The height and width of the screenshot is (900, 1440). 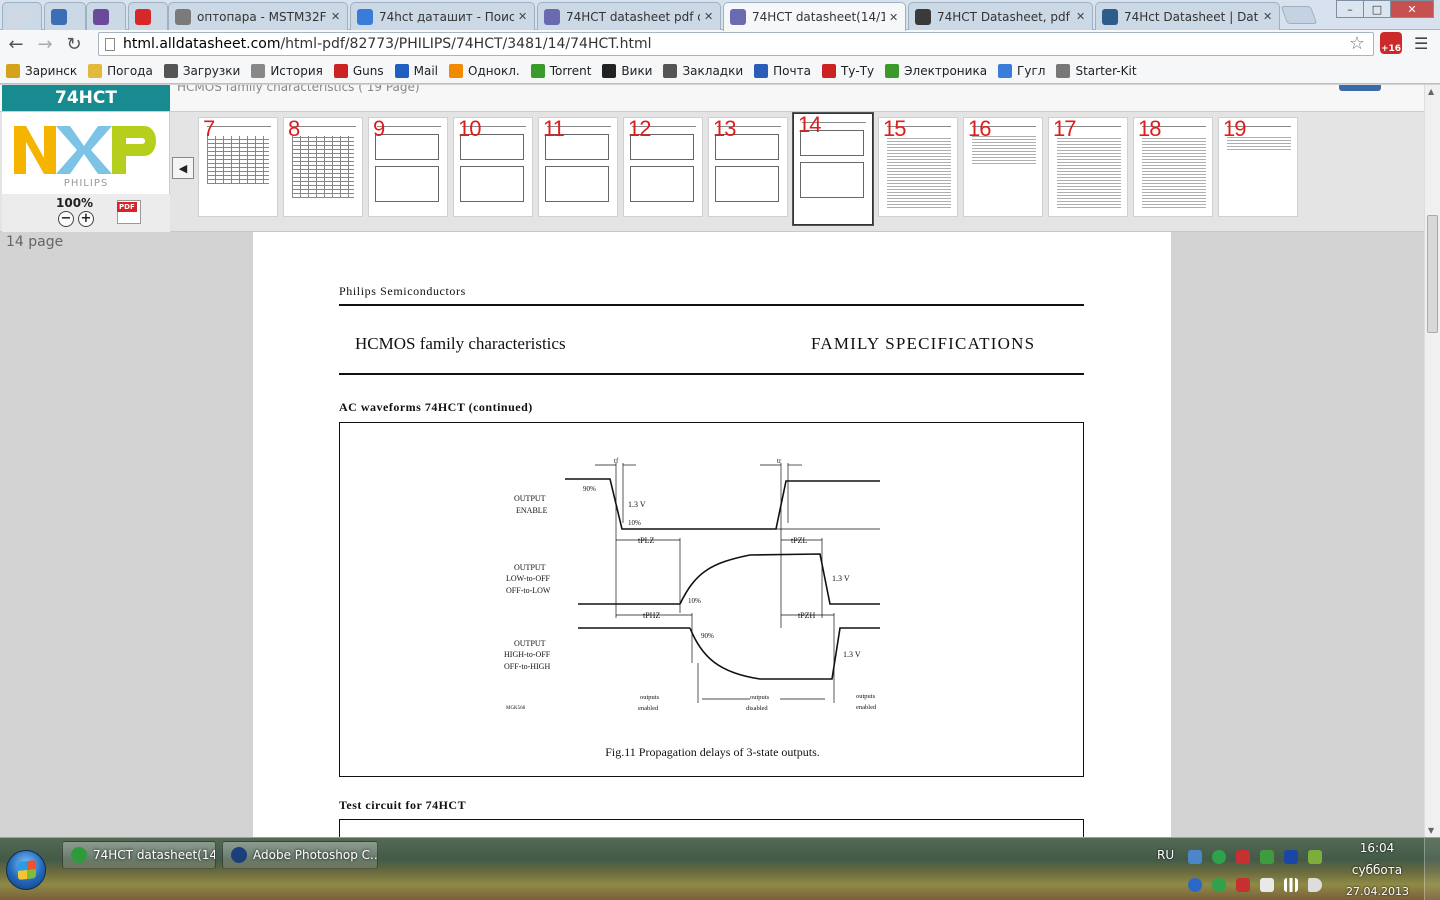 What do you see at coordinates (713, 70) in the screenshot?
I see `bookmark-label: Закладки` at bounding box center [713, 70].